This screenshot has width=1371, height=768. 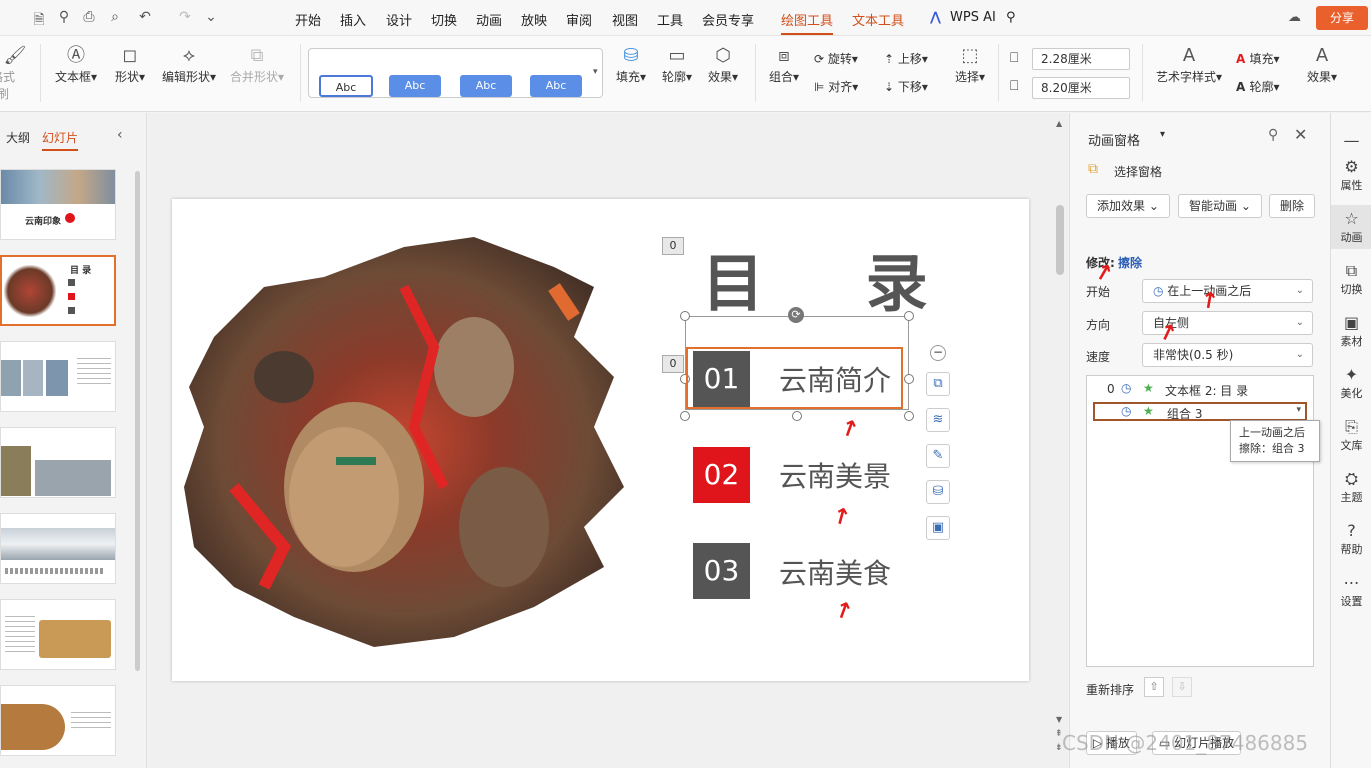 What do you see at coordinates (625, 19) in the screenshot?
I see `menu-view: 视图` at bounding box center [625, 19].